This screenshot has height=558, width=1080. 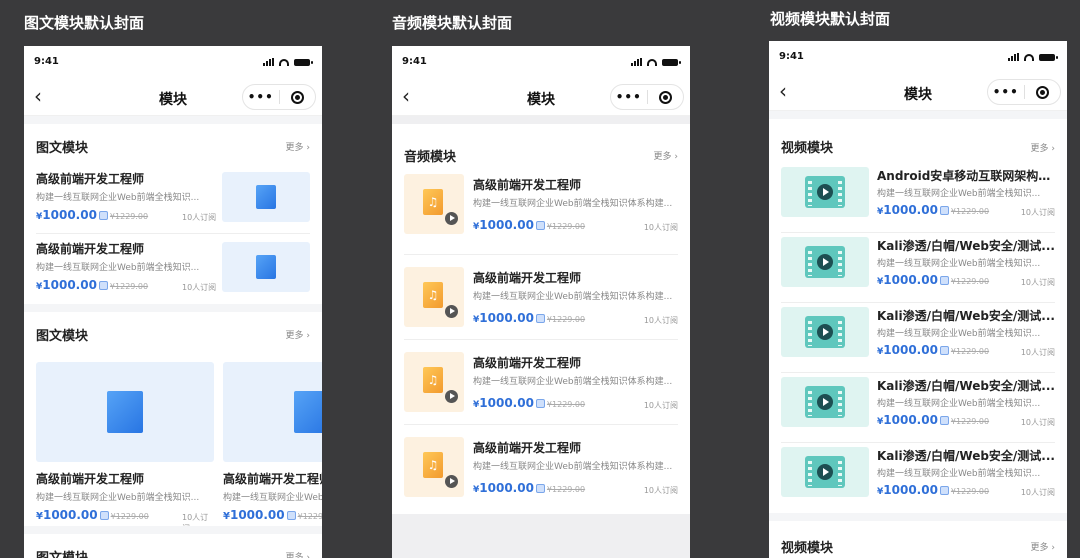 What do you see at coordinates (272, 498) in the screenshot?
I see `card-desc: 构建一线互联网企业Web前端全栈知识` at bounding box center [272, 498].